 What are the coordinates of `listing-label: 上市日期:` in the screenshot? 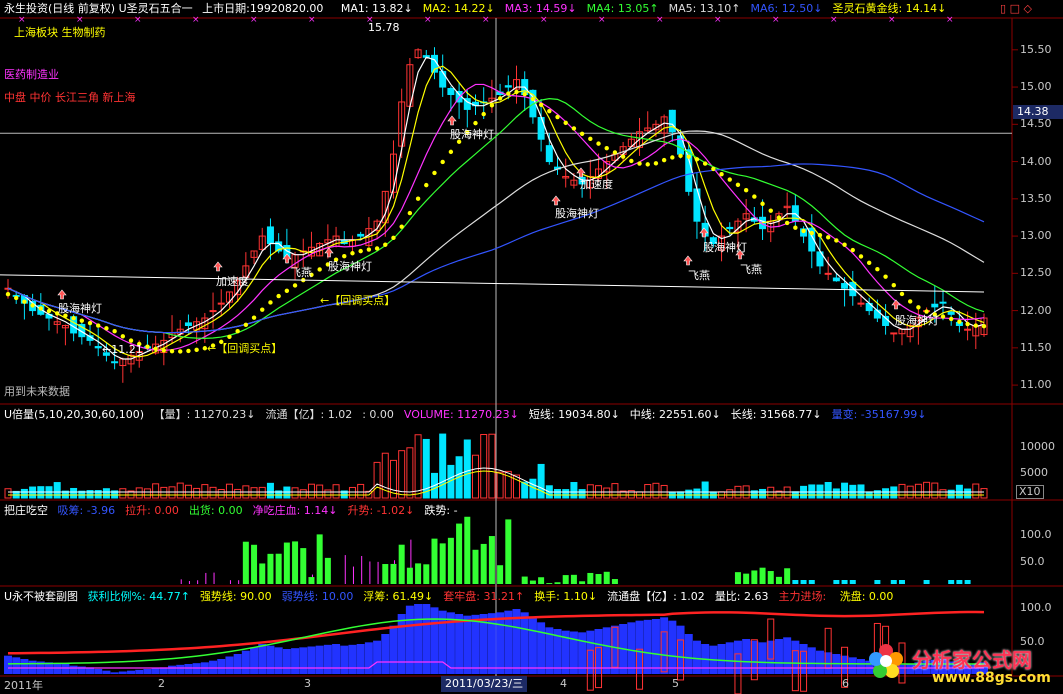 It's located at (226, 8).